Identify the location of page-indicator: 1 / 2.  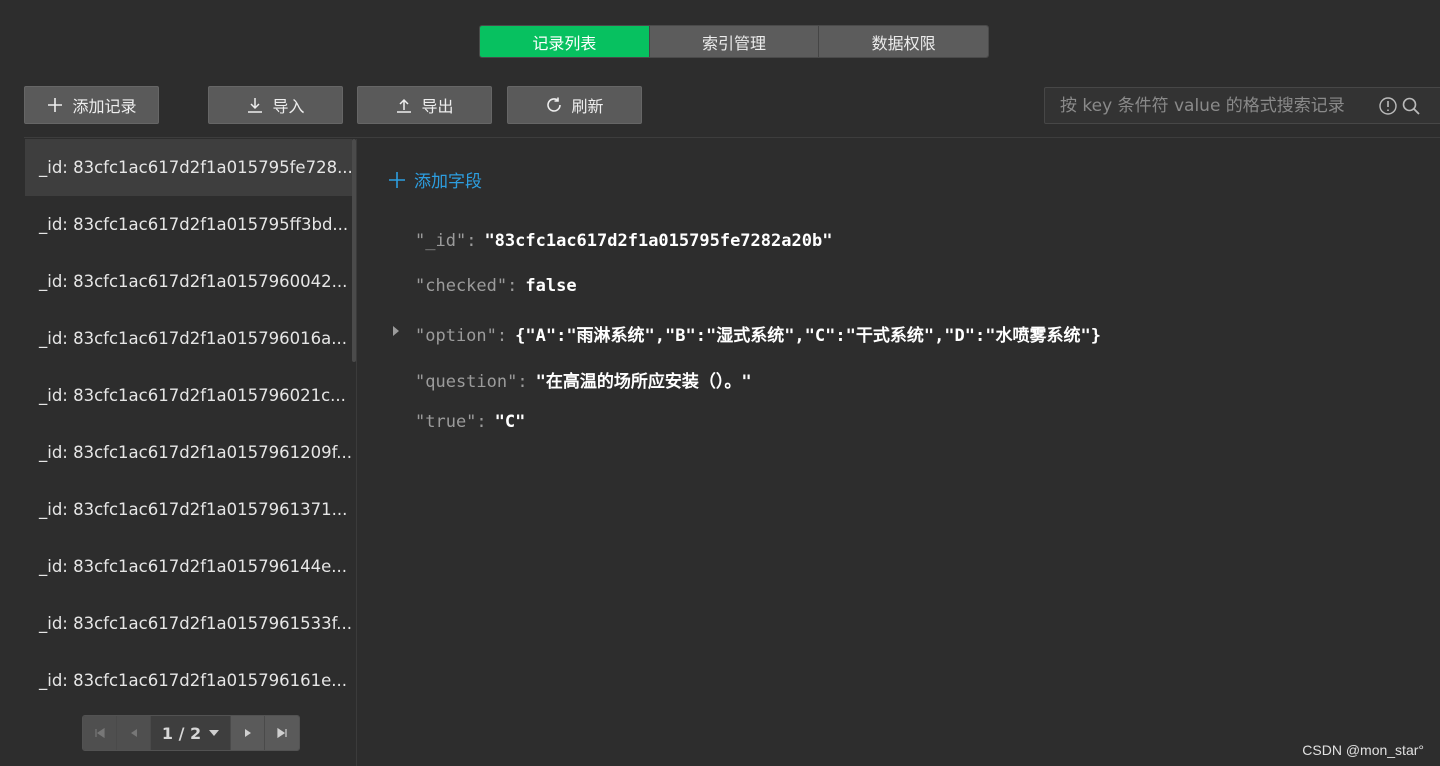
(181, 733).